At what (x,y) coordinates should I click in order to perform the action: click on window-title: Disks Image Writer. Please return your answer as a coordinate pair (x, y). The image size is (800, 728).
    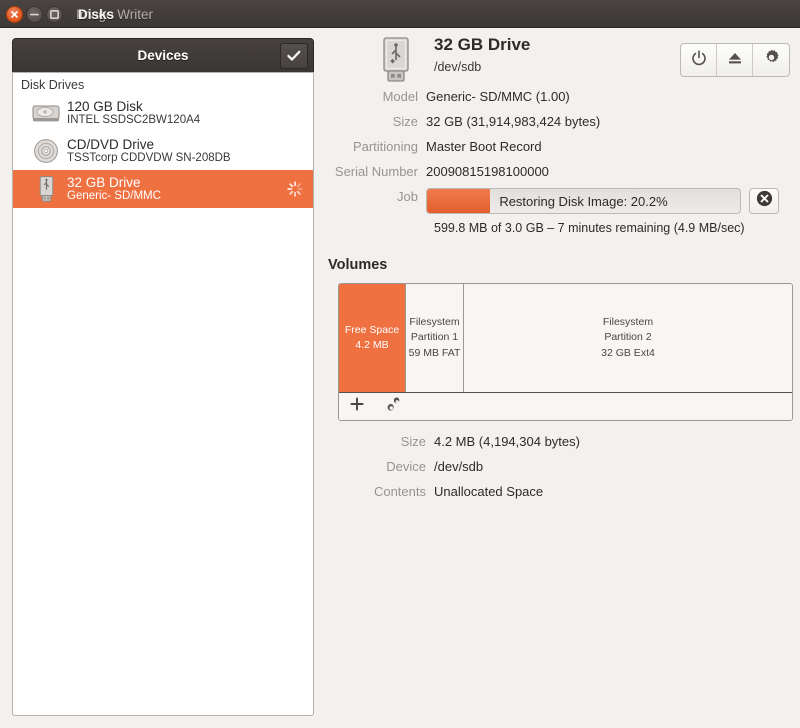
    Looking at the image, I should click on (114, 14).